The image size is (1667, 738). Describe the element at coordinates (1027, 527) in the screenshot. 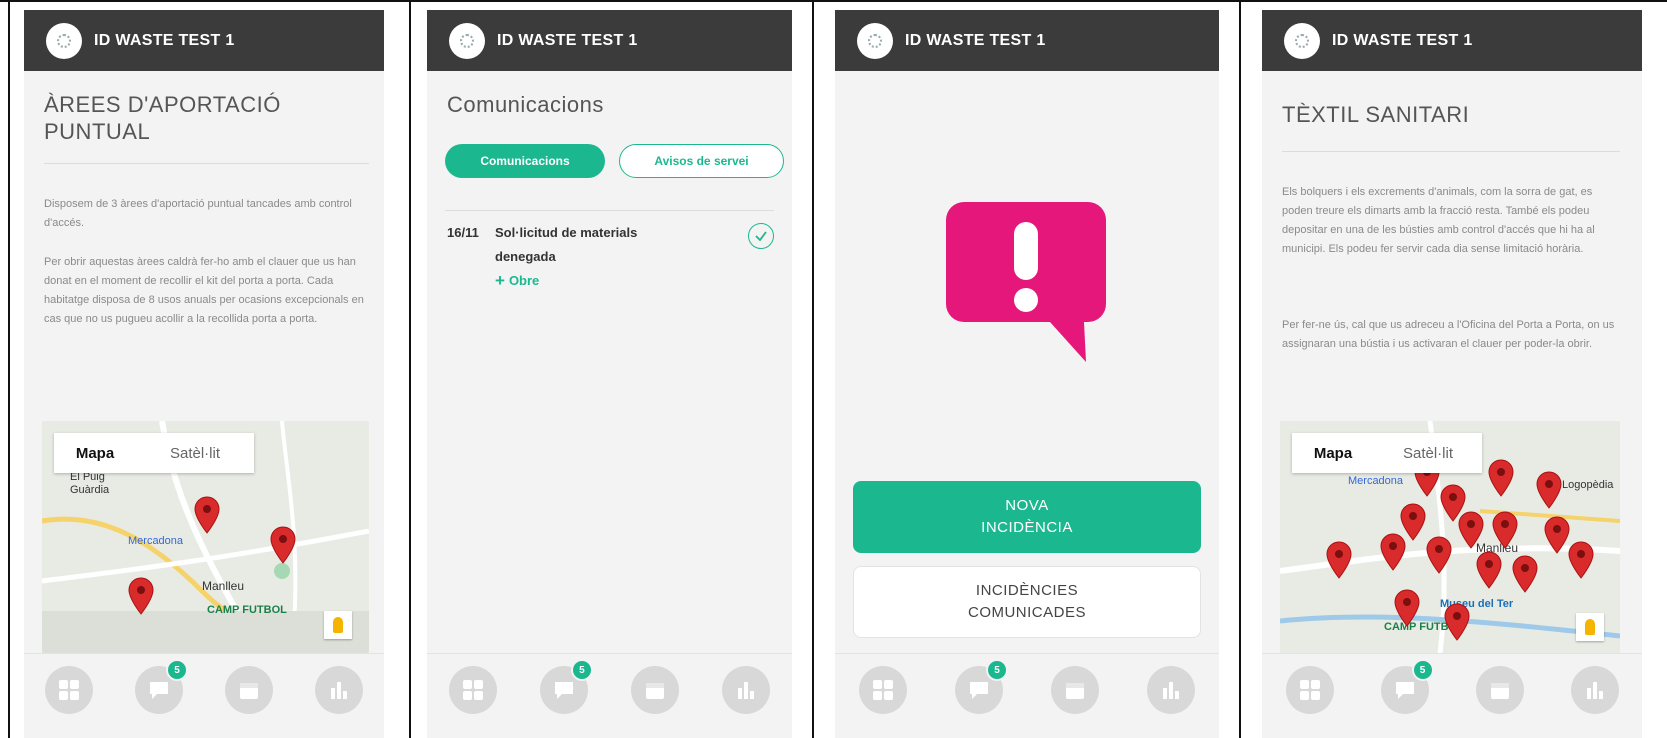

I see `button-label: INCIDÈNCIA` at that location.